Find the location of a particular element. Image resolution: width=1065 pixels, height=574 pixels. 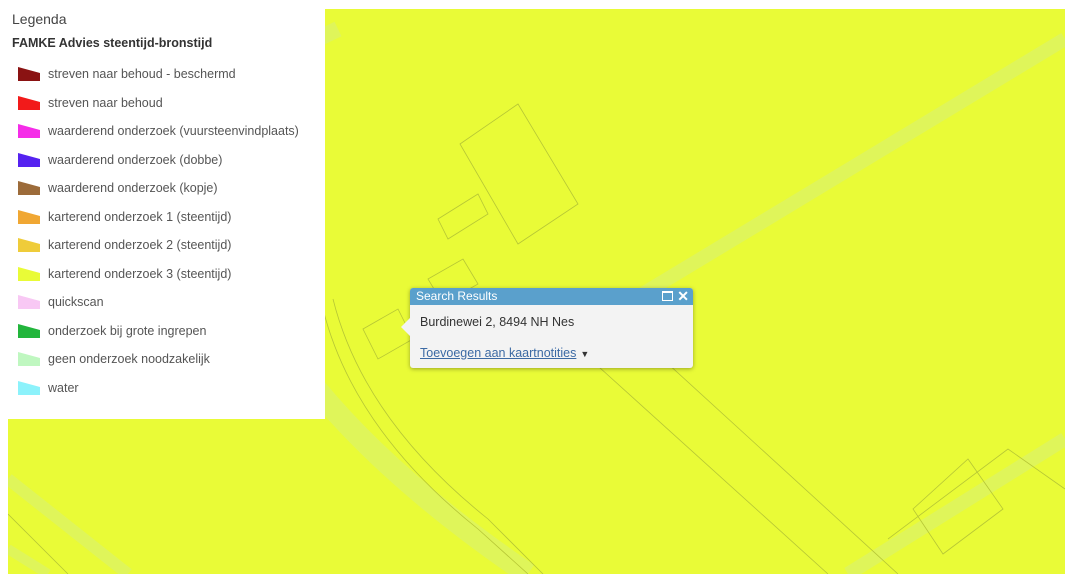

legend-item: karterend onderzoek 3 (steentijd) is located at coordinates (168, 274).